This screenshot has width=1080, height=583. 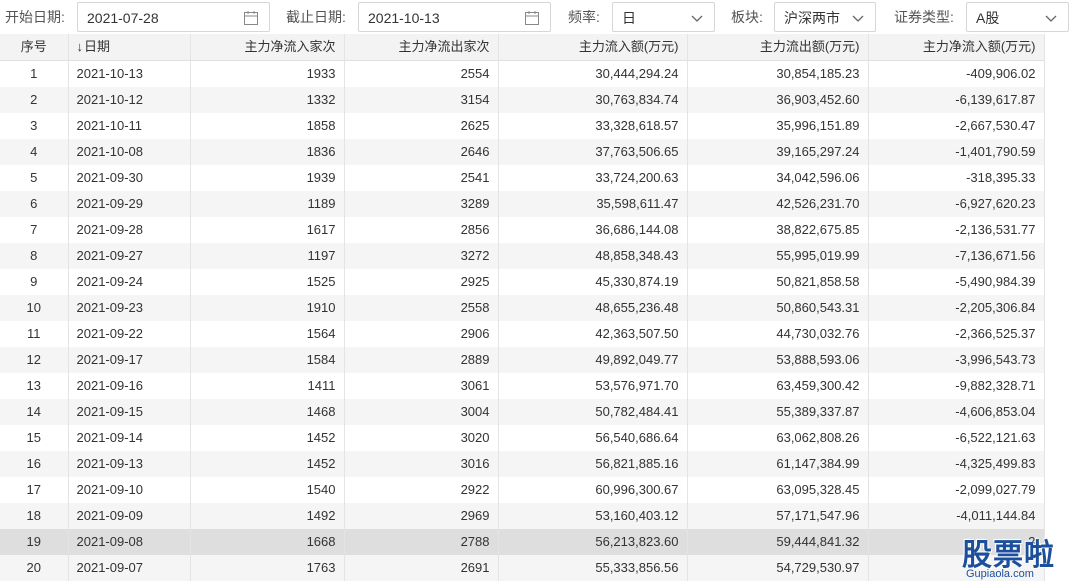 I want to click on cell-date: 2021-09-16, so click(x=129, y=386).